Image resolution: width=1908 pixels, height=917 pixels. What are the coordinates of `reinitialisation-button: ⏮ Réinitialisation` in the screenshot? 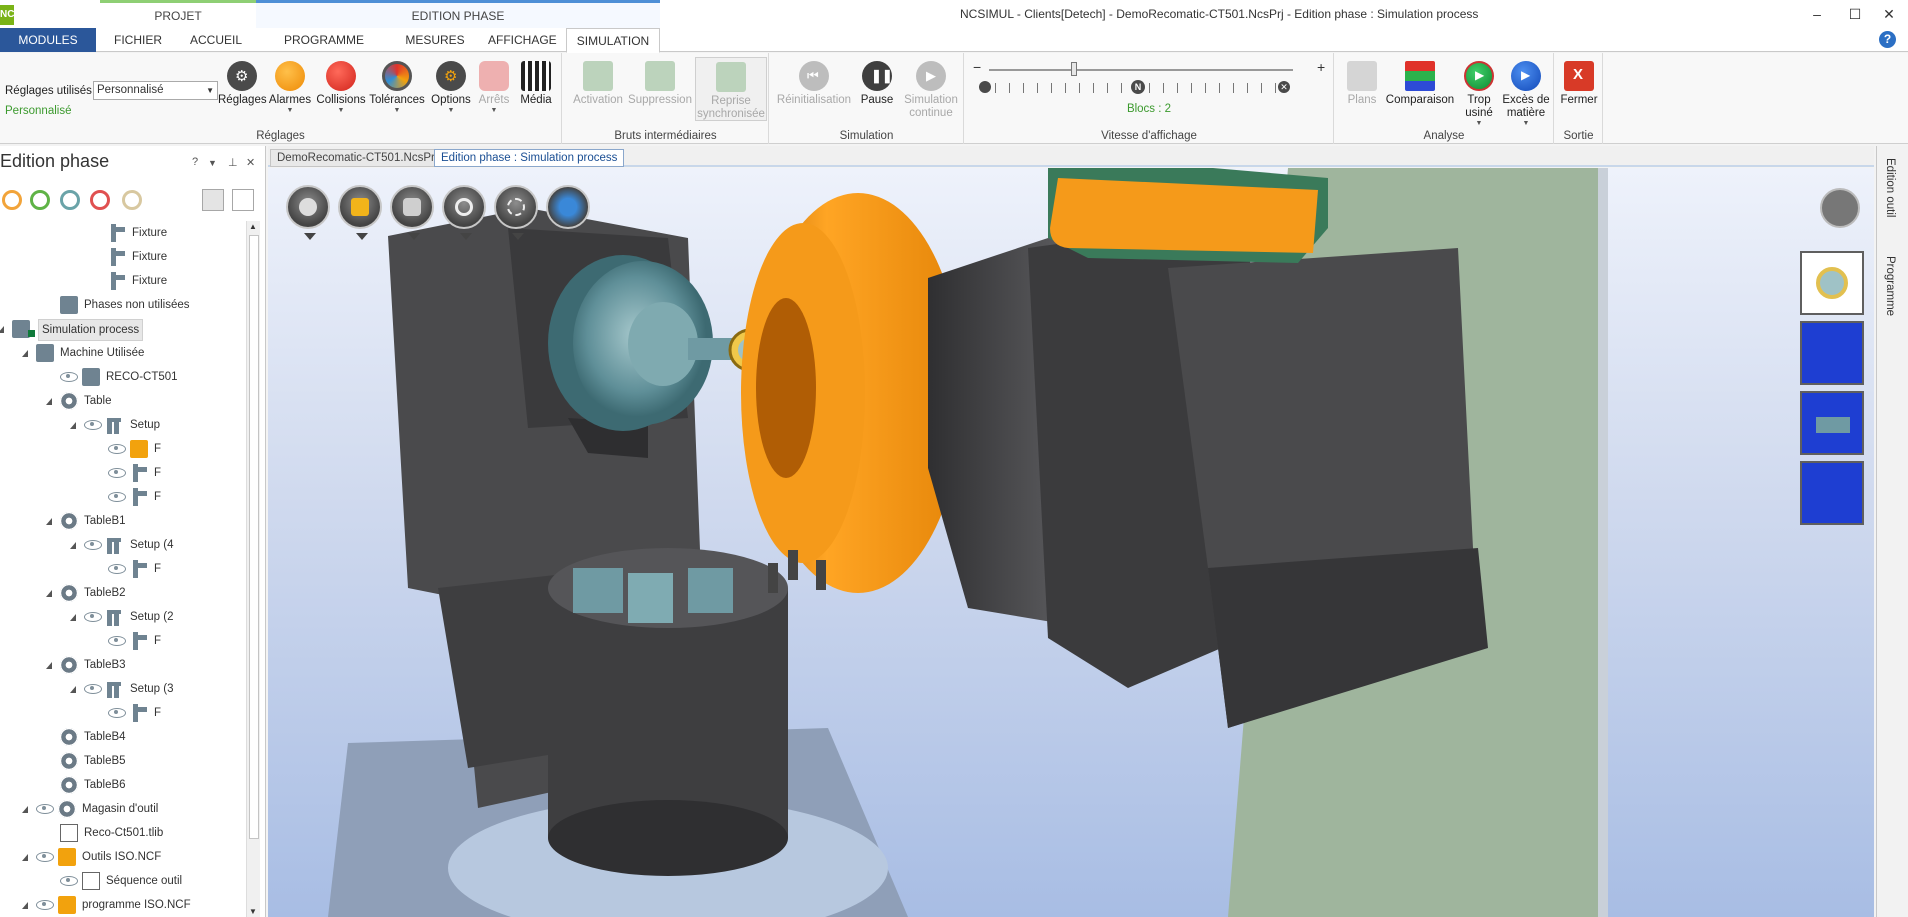 It's located at (814, 84).